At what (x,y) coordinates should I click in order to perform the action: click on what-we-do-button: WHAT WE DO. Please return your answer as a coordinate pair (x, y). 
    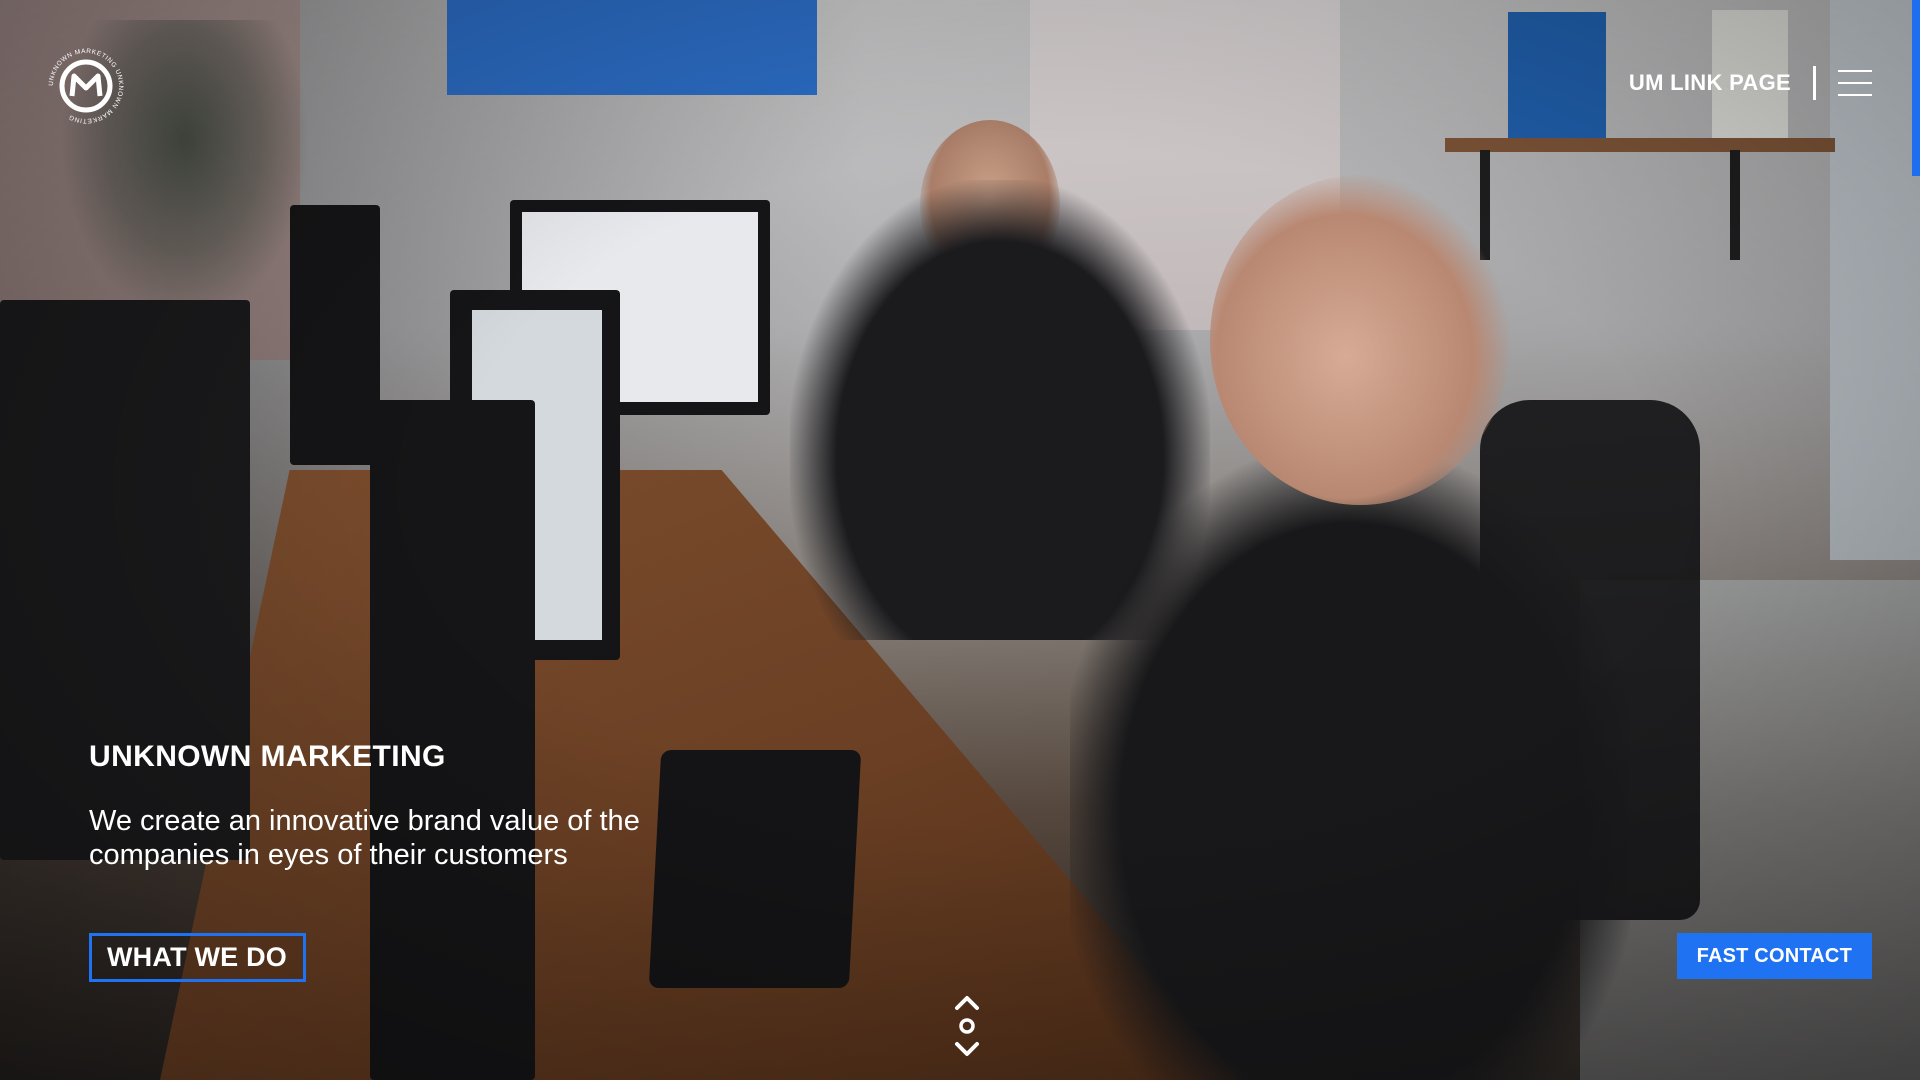
    Looking at the image, I should click on (197, 957).